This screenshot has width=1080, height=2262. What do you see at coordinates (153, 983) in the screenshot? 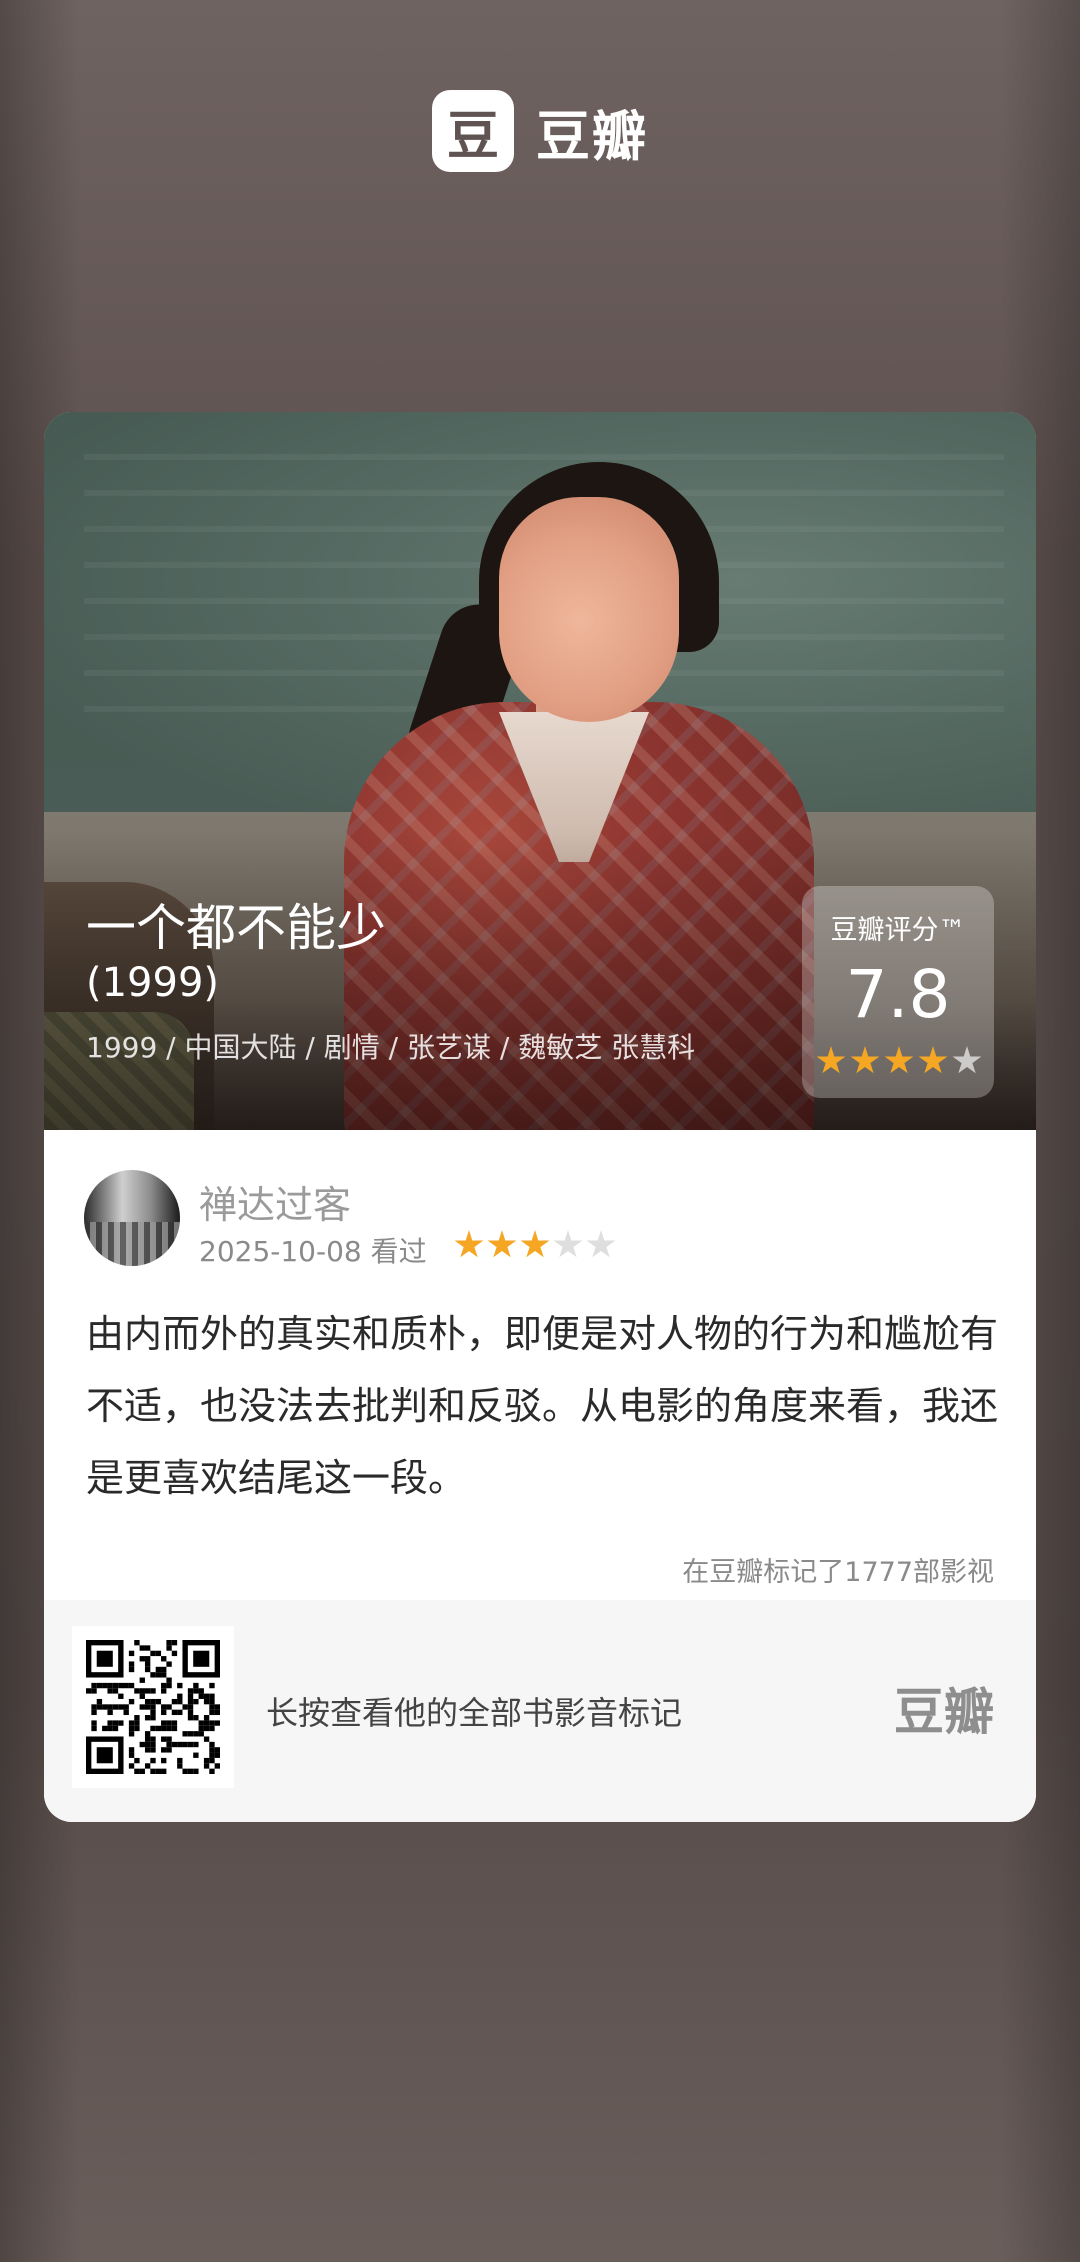
I see `movie-year: (1999)` at bounding box center [153, 983].